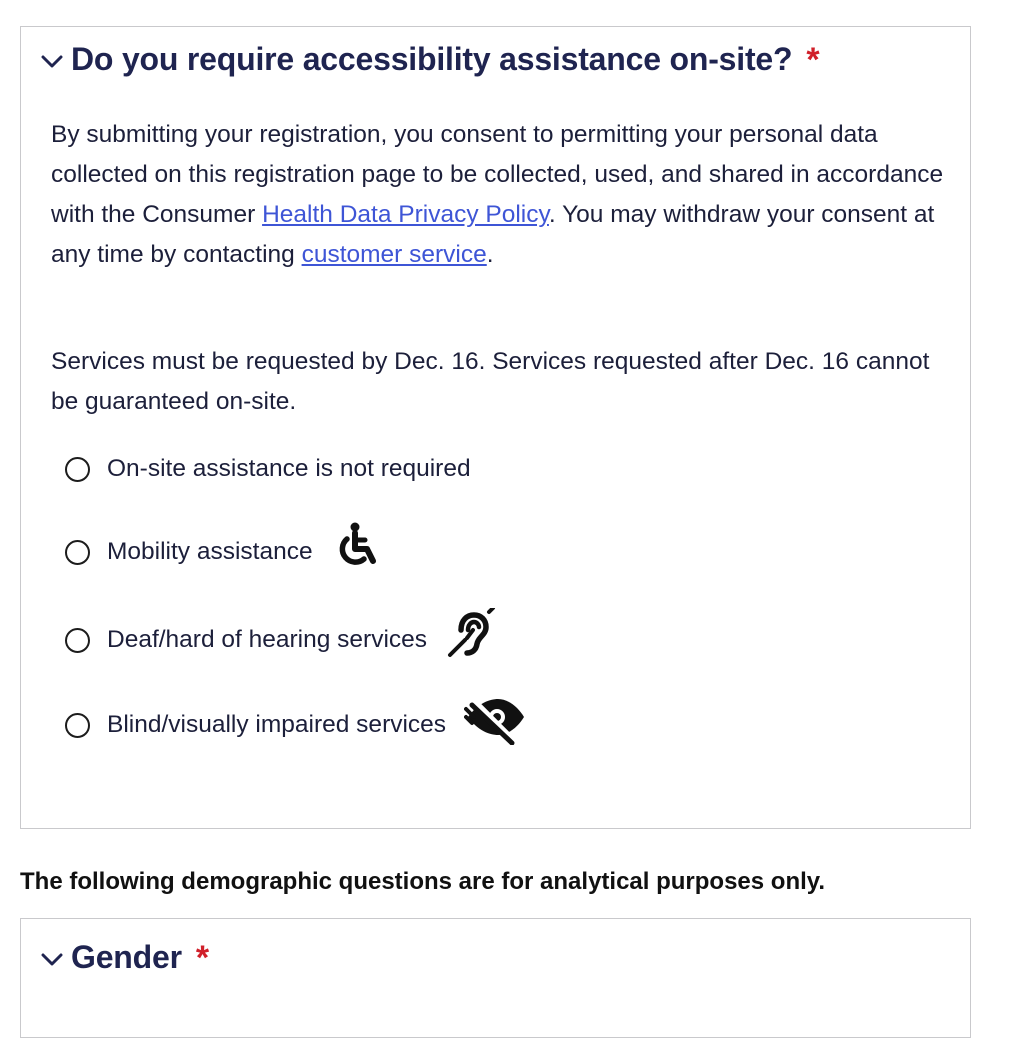 The width and height of the screenshot is (1023, 1038). Describe the element at coordinates (289, 468) in the screenshot. I see `option-label: On-site assistance is not required` at that location.